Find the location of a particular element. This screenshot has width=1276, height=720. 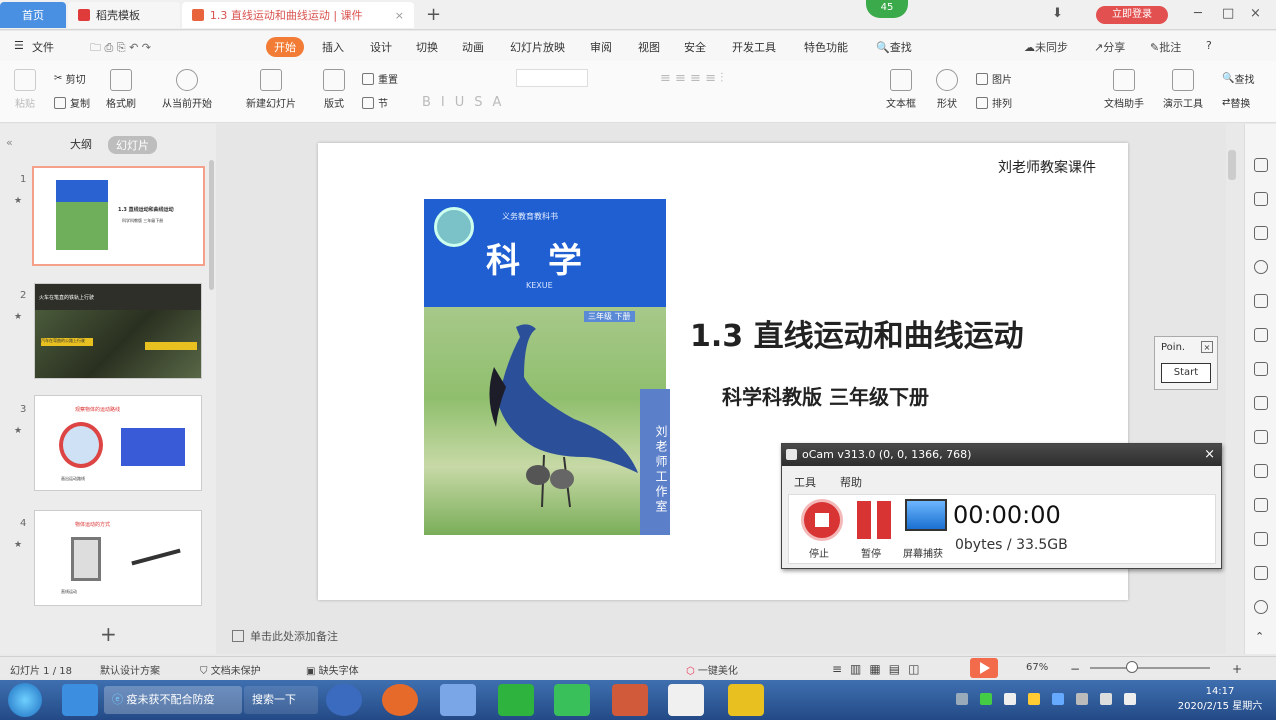

collapse-panel-icon: « is located at coordinates (9, 142).